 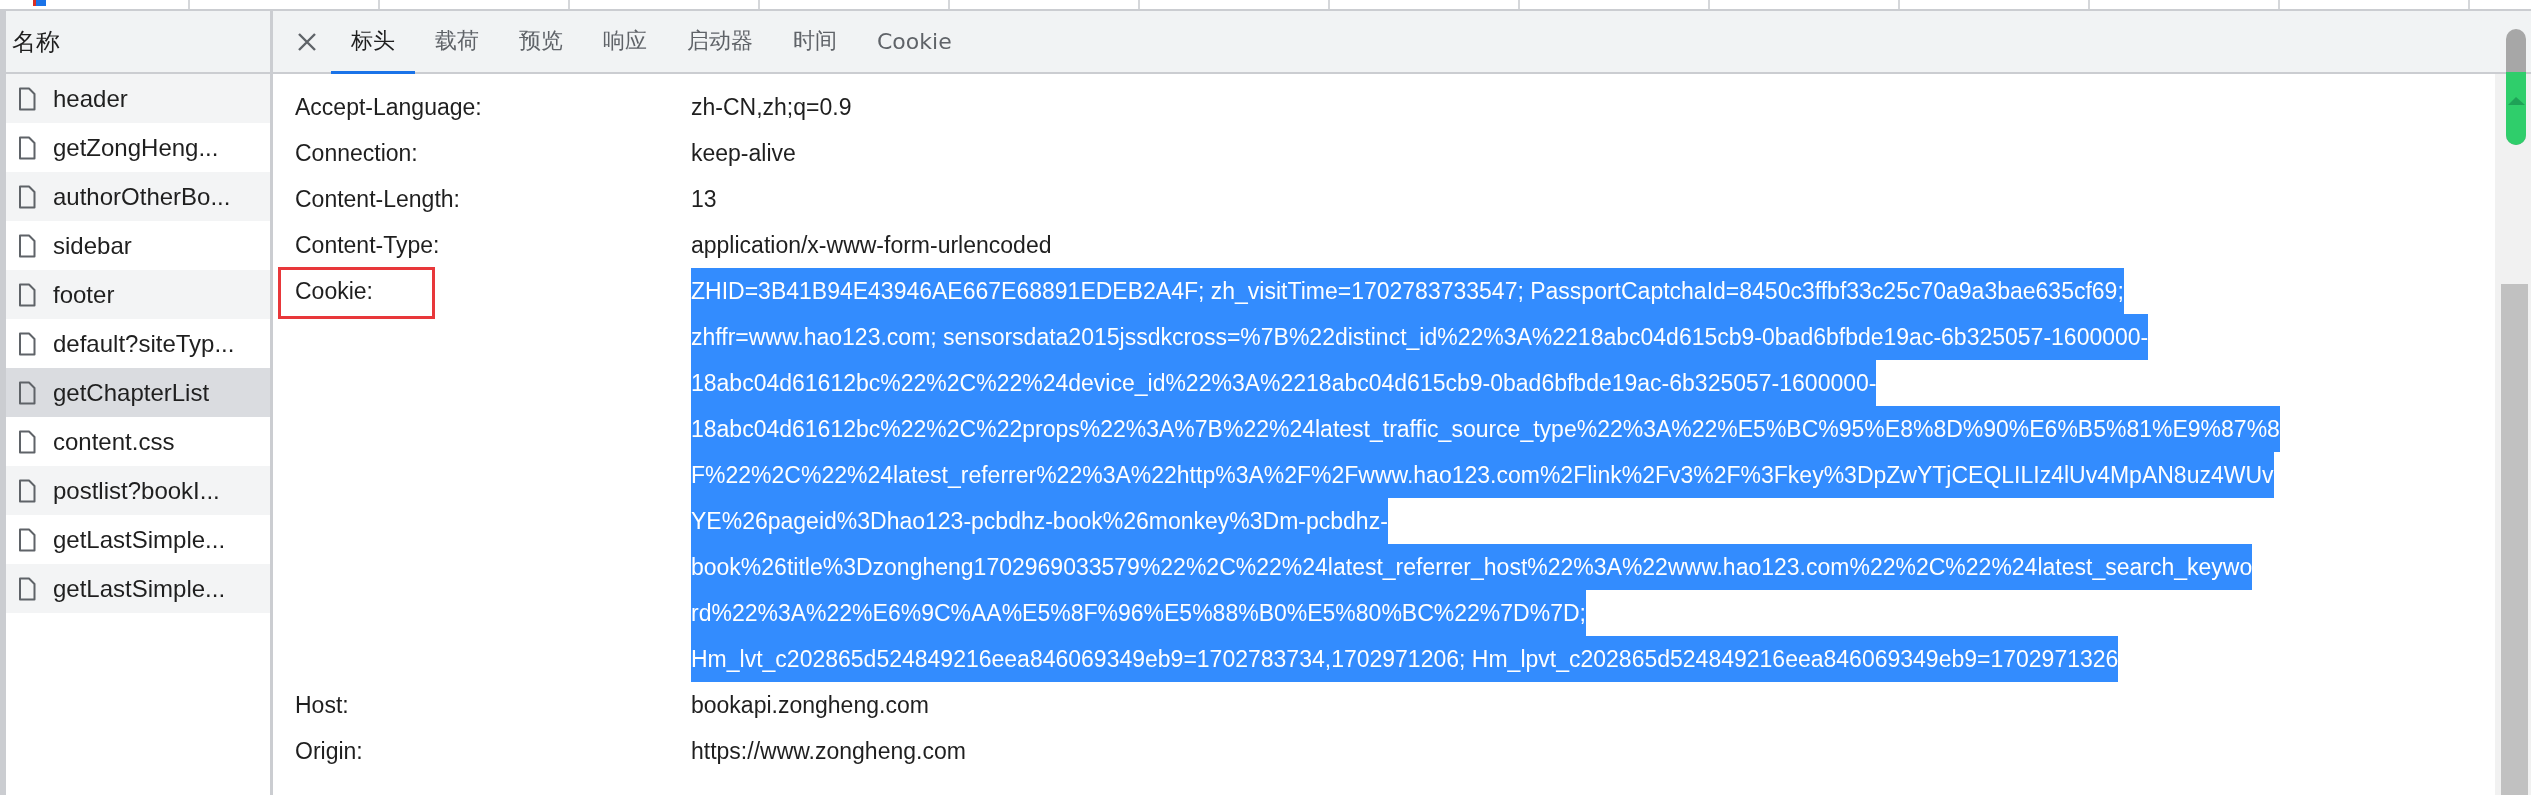 I want to click on header-value: F%22%2C%22%24latest_referrer%22%3A%22http%3A%2F%2Fwww.hao123.com%2Flink%2Fv3%2F%3Fkey%3DpZwYTjCEQLILIz4lUv4MpAN8uz4WUv, so click(x=1482, y=475).